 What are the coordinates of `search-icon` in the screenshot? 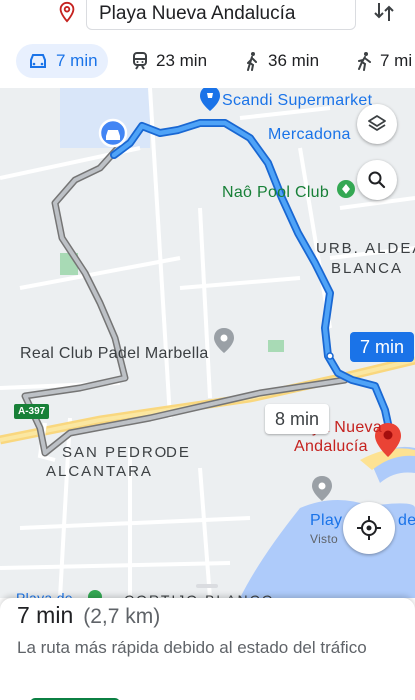 It's located at (377, 180).